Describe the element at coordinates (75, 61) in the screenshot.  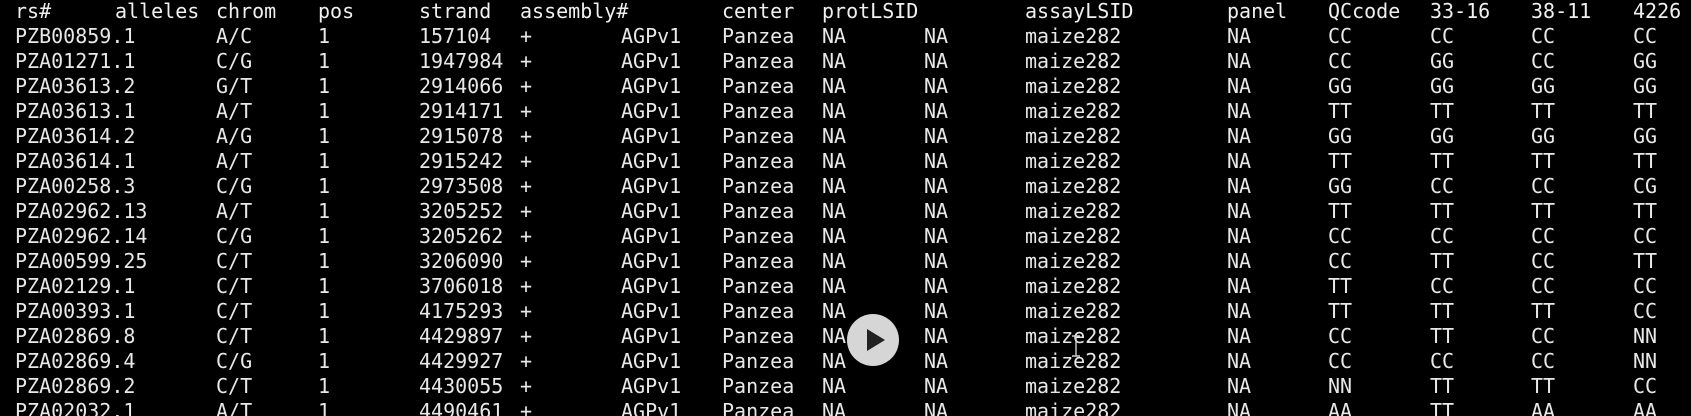
I see `cell-rs: PZA01271.1` at that location.